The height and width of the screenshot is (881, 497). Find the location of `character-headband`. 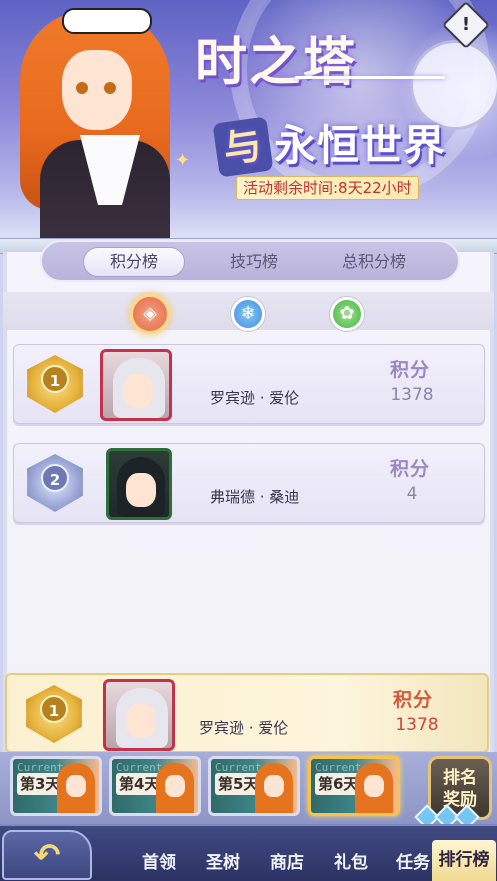

character-headband is located at coordinates (107, 21).